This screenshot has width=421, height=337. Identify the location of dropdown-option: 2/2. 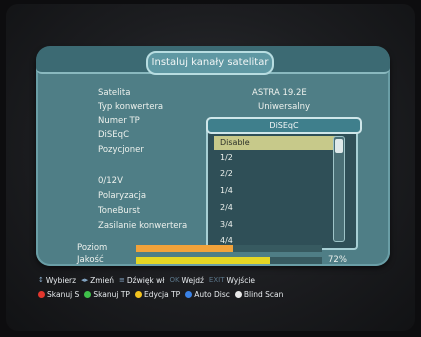
(275, 174).